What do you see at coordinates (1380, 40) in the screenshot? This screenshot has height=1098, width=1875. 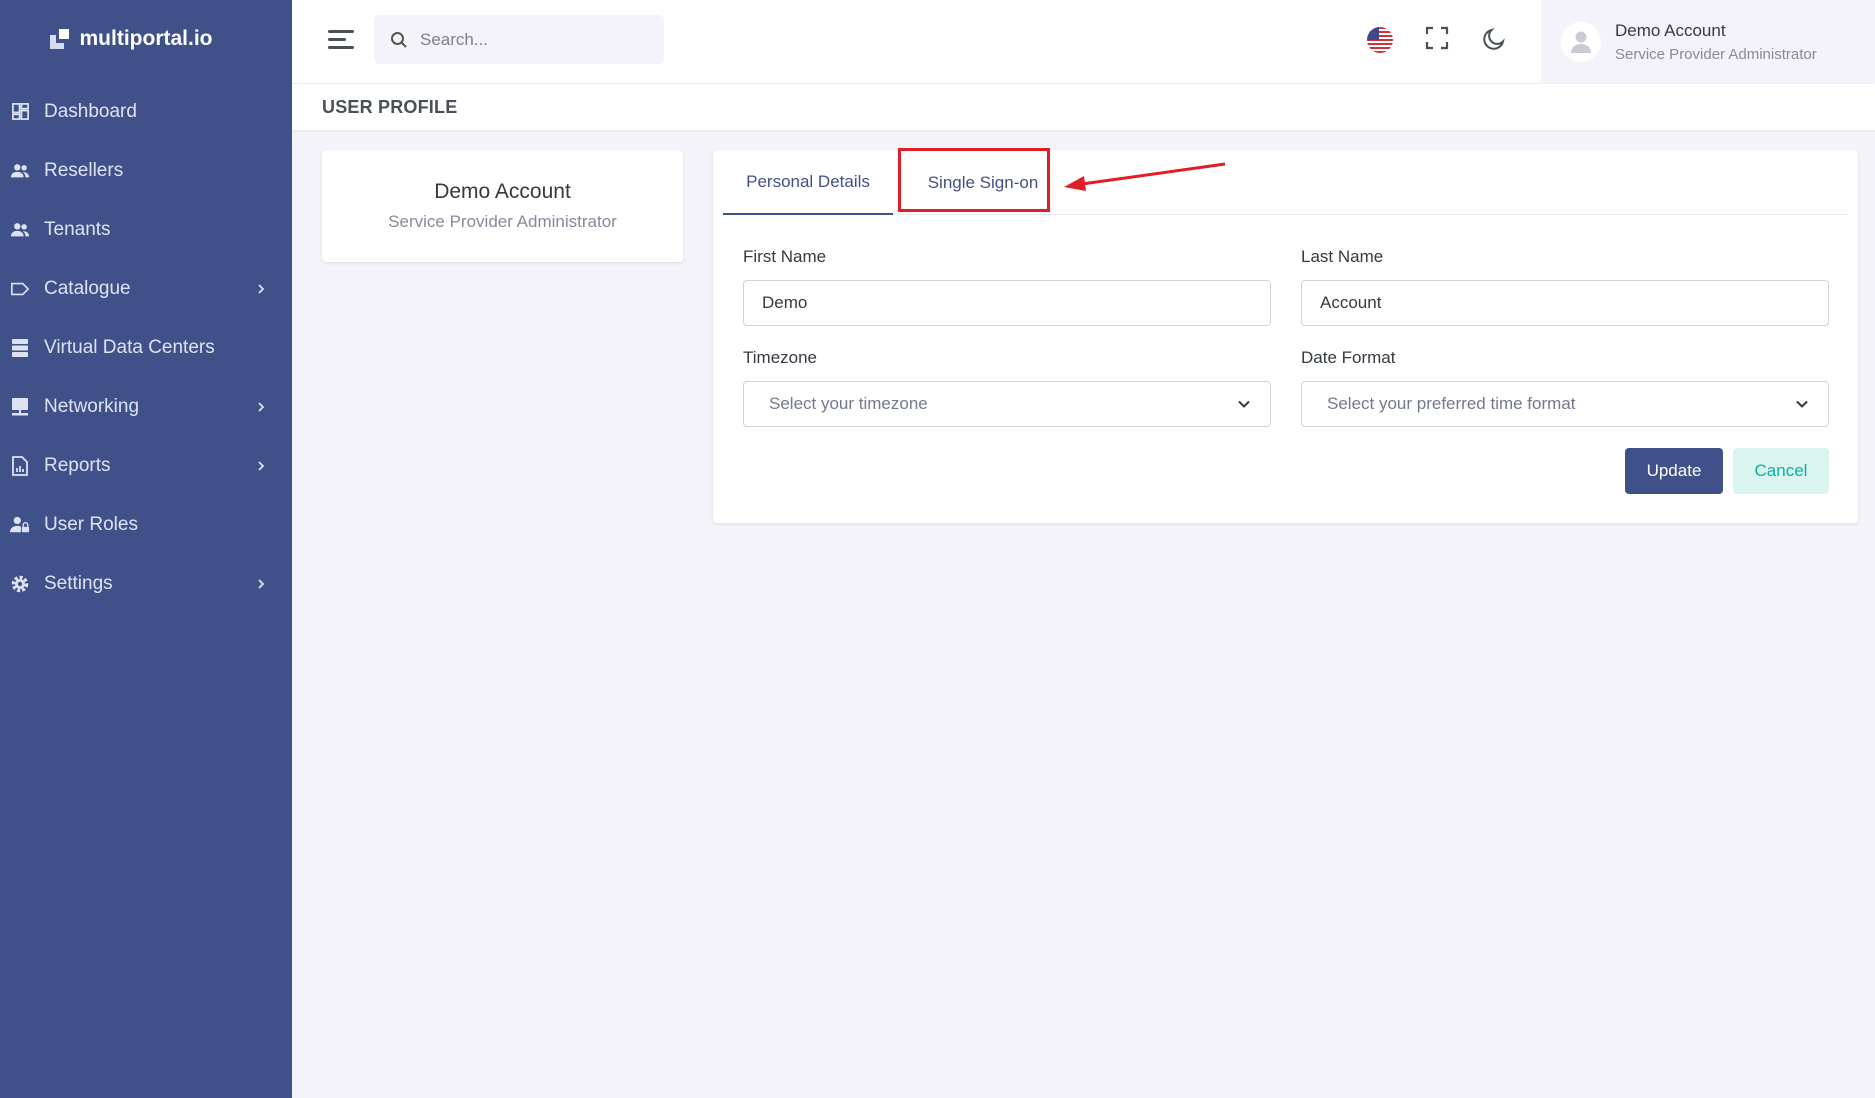 I see `us-flag-icon` at bounding box center [1380, 40].